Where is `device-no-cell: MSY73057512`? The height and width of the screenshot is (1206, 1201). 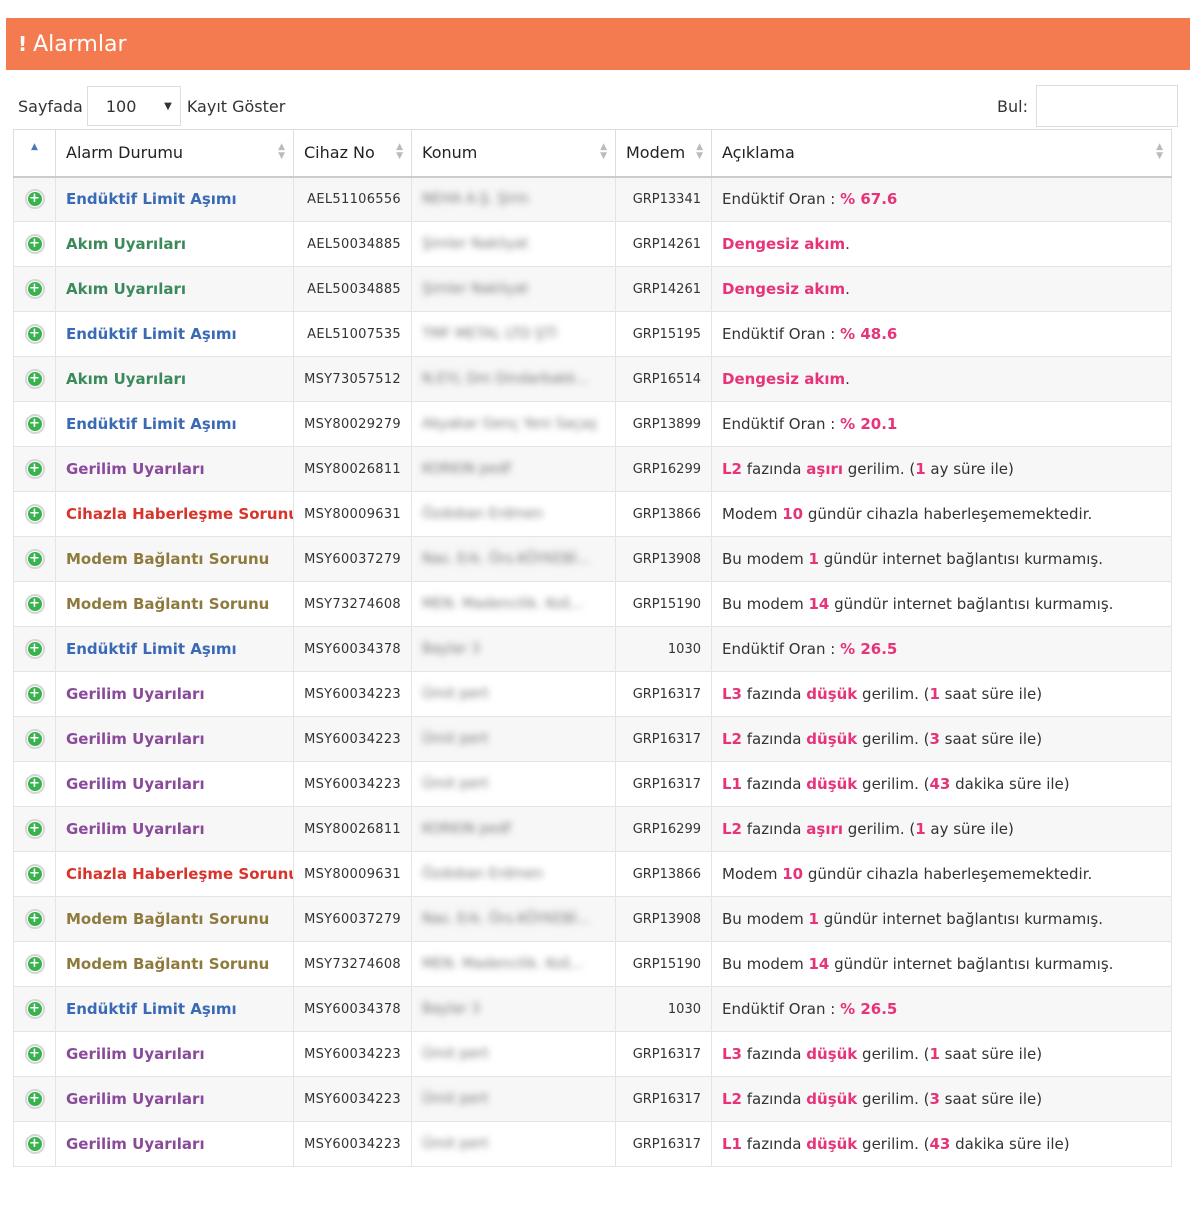
device-no-cell: MSY73057512 is located at coordinates (352, 379).